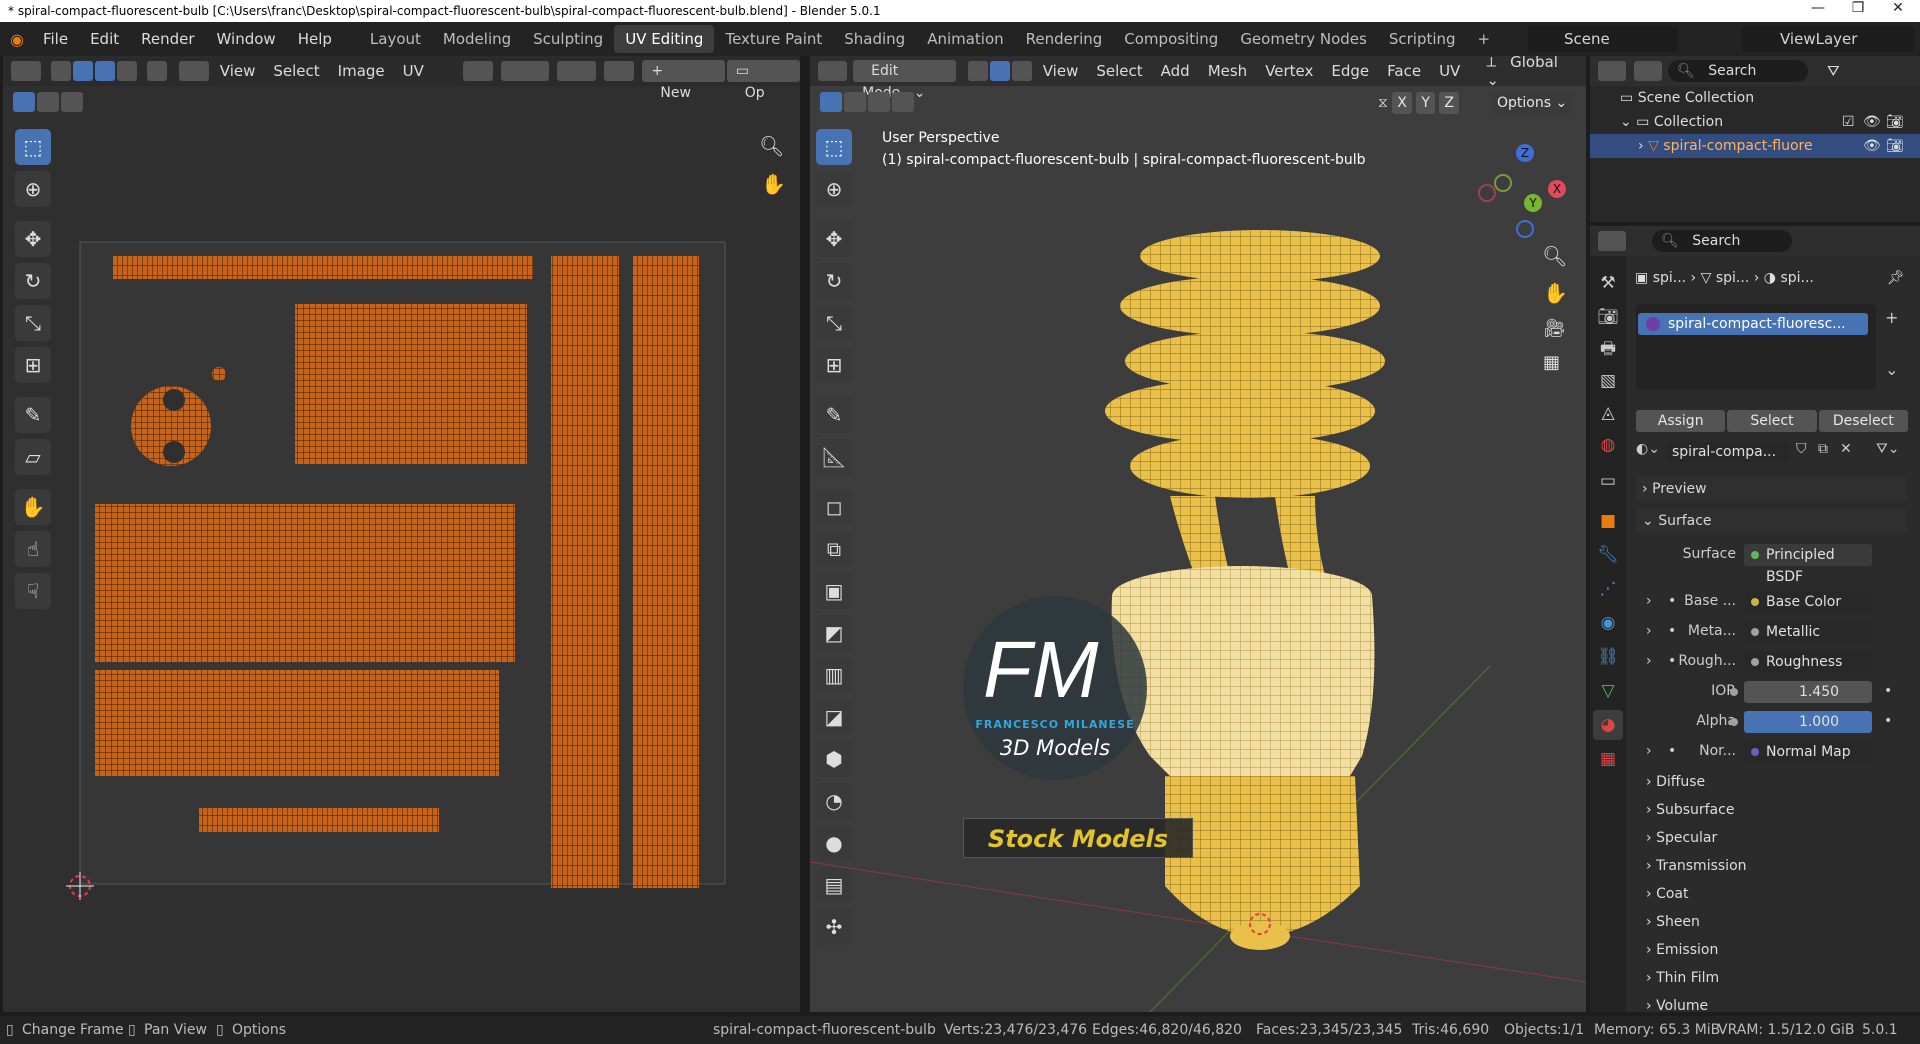  What do you see at coordinates (1608, 349) in the screenshot?
I see `output-tab-icon: 🖶︎` at bounding box center [1608, 349].